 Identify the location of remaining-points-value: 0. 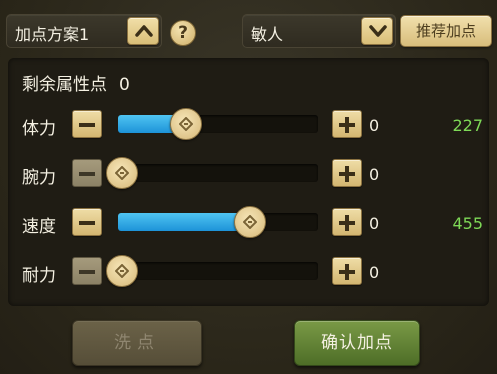
(124, 85).